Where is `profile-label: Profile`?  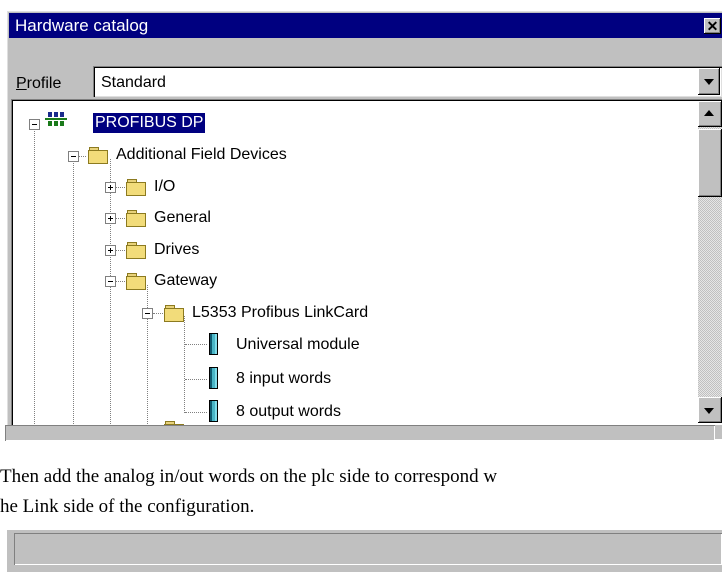
profile-label: Profile is located at coordinates (38, 84).